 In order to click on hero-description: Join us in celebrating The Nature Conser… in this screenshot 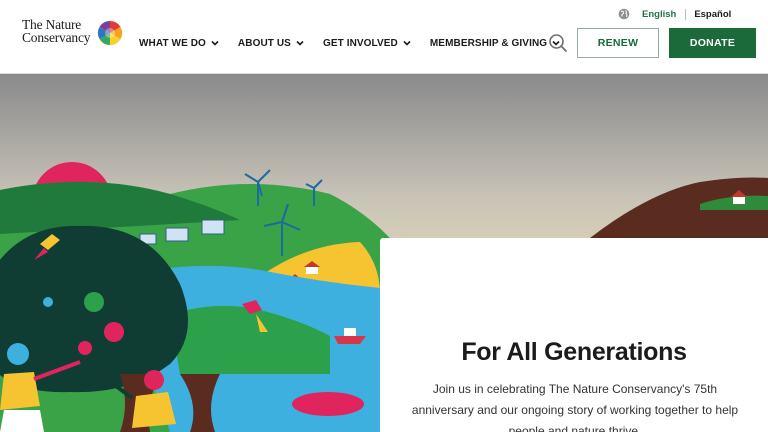, I will do `click(575, 407)`.